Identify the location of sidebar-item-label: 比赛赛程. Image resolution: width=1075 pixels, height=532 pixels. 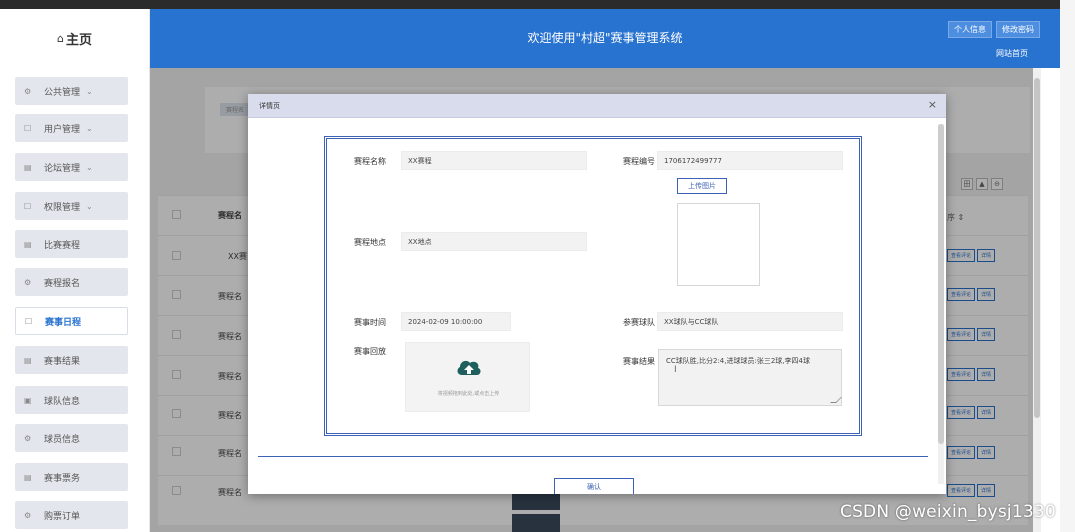
(62, 245).